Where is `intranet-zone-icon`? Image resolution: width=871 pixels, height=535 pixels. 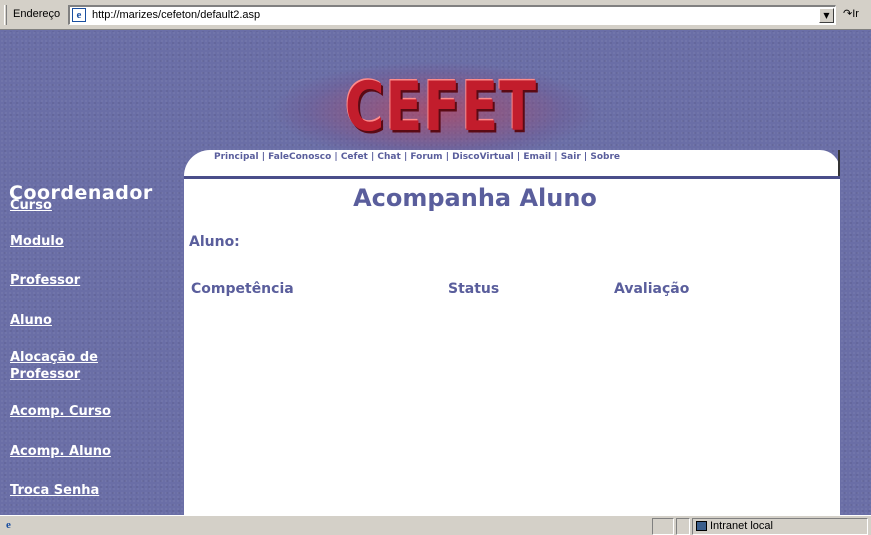
intranet-zone-icon is located at coordinates (701, 526).